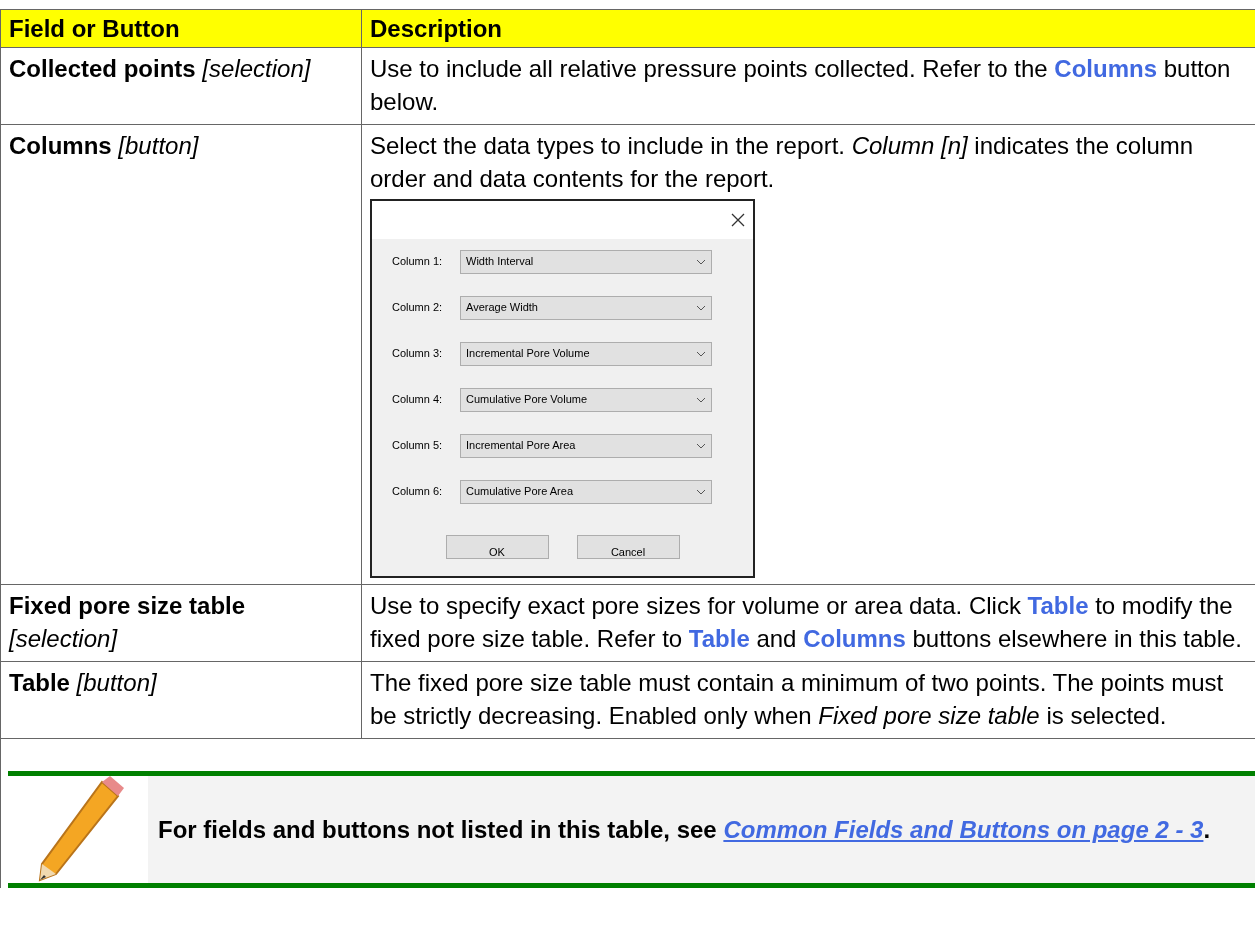 The height and width of the screenshot is (940, 1255). What do you see at coordinates (738, 220) in the screenshot?
I see `close-icon` at bounding box center [738, 220].